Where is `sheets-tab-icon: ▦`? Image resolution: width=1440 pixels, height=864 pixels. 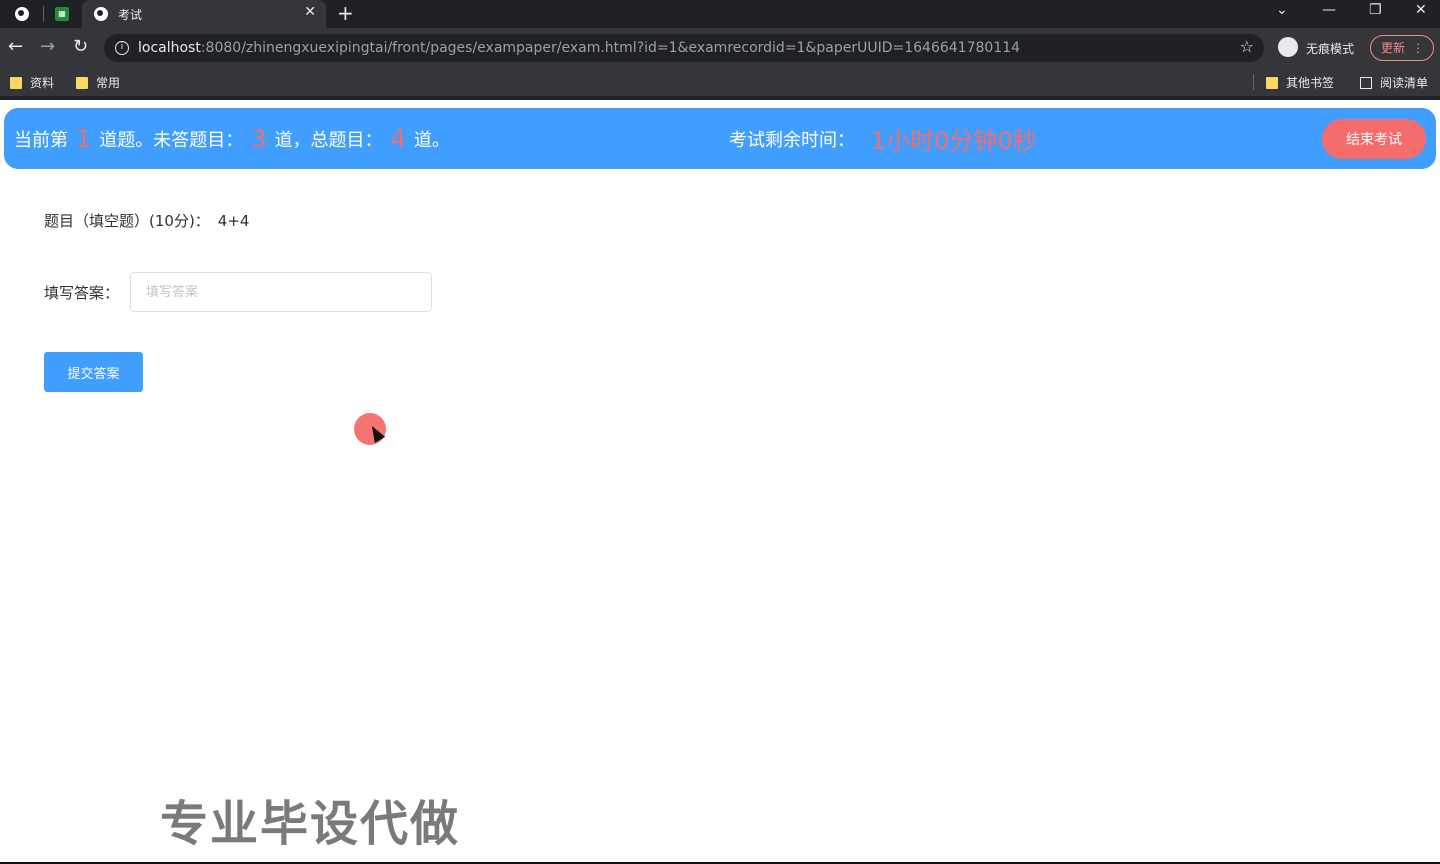
sheets-tab-icon: ▦ is located at coordinates (62, 14).